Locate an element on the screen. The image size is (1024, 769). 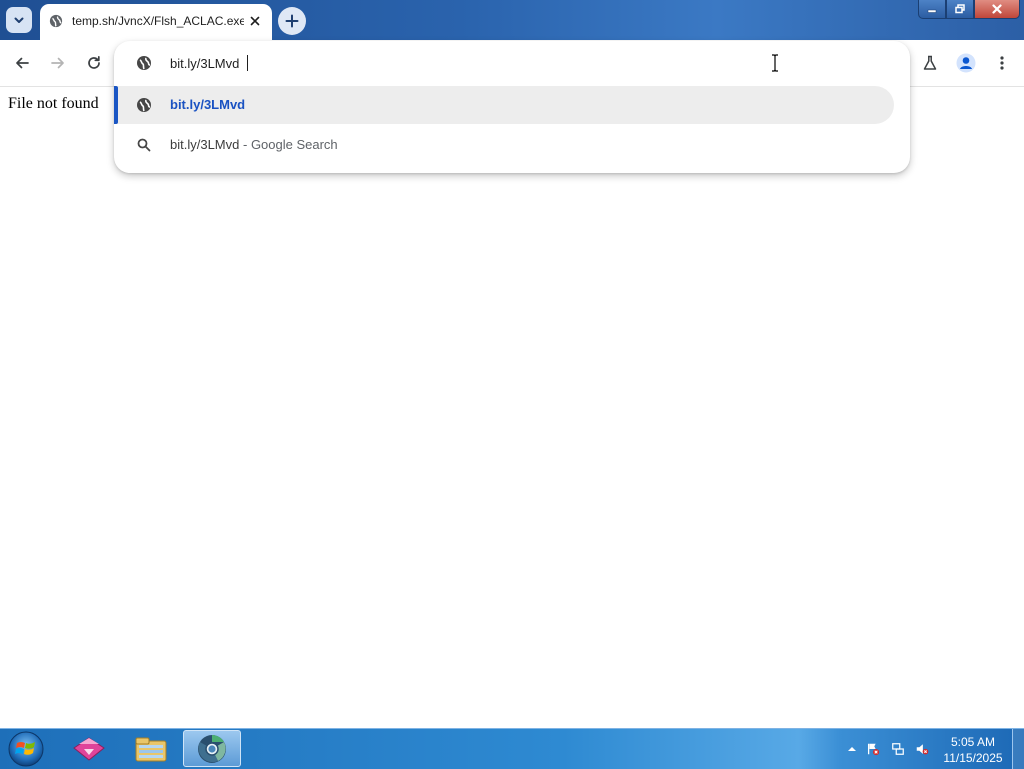
browser-tab: temp.sh/JvncX/Flsh_ACLAC.exe is located at coordinates (156, 22).